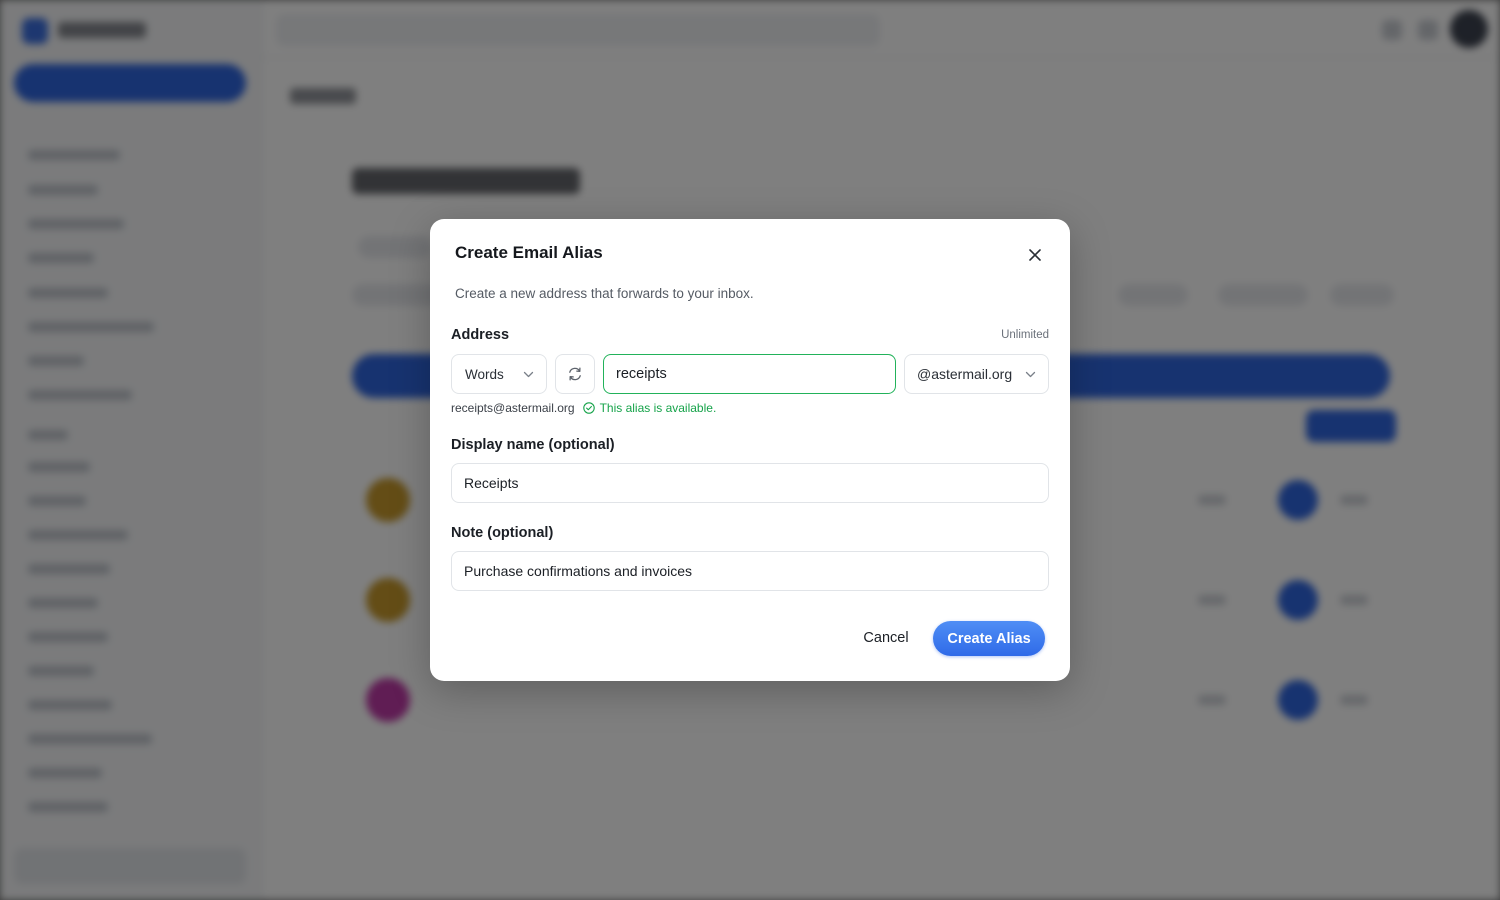 Image resolution: width=1500 pixels, height=900 pixels. I want to click on create-alias-button: Create Alias, so click(989, 638).